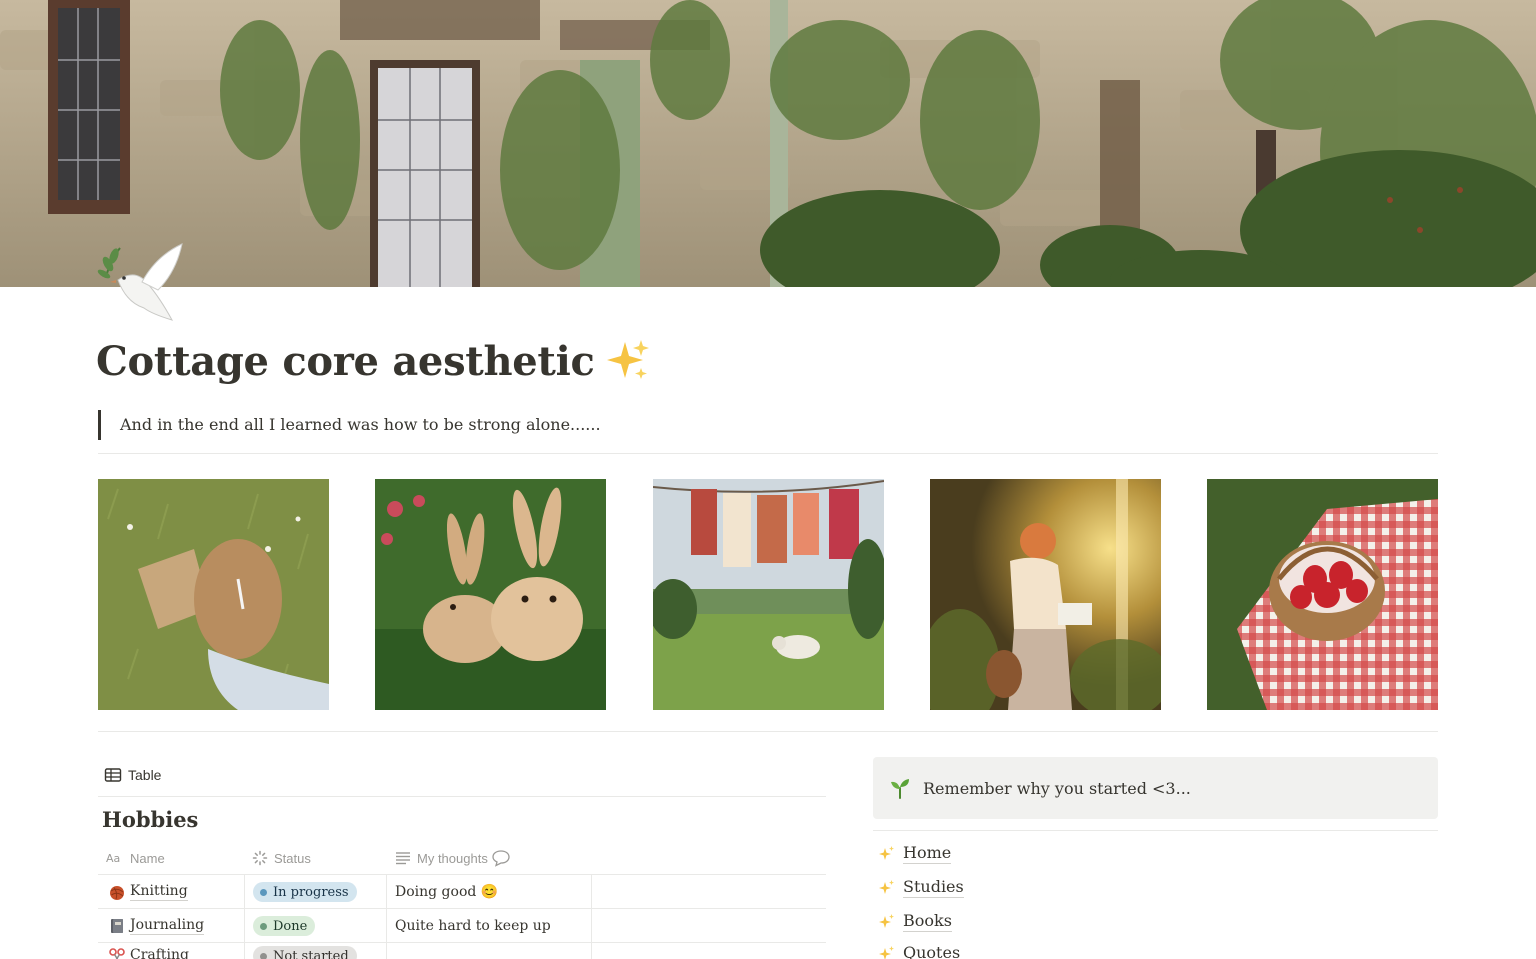  I want to click on nav-link-home: Home, so click(915, 853).